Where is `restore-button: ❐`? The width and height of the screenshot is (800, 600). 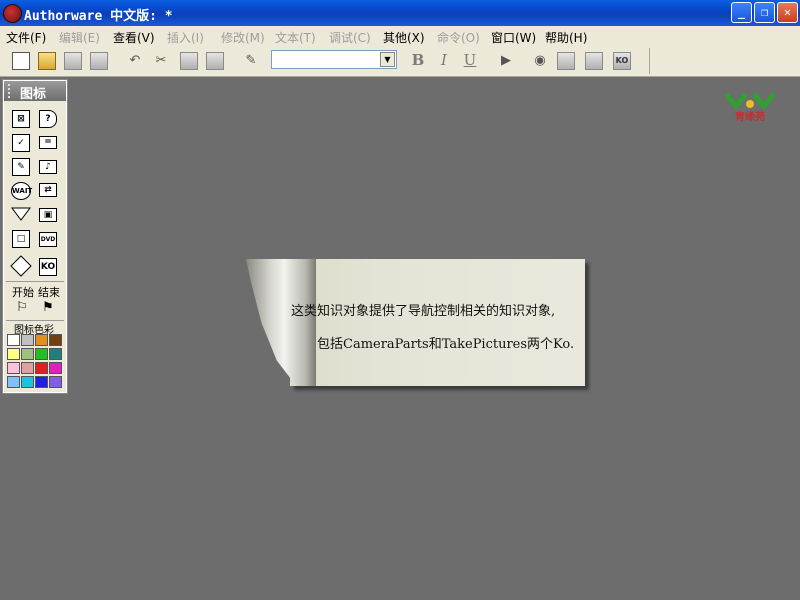 restore-button: ❐ is located at coordinates (764, 12).